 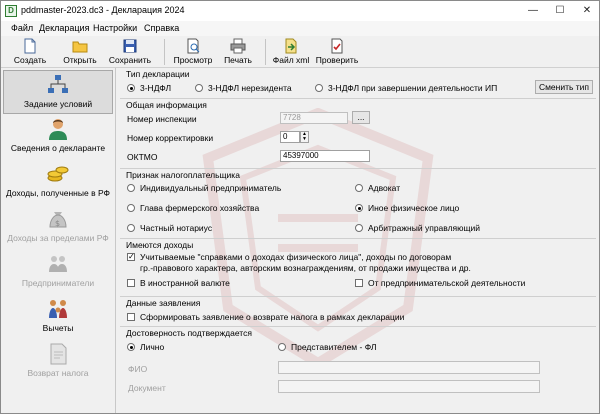 I want to click on radio-arbitration-manager-label: Арбитражный управляющий, so click(x=424, y=228).